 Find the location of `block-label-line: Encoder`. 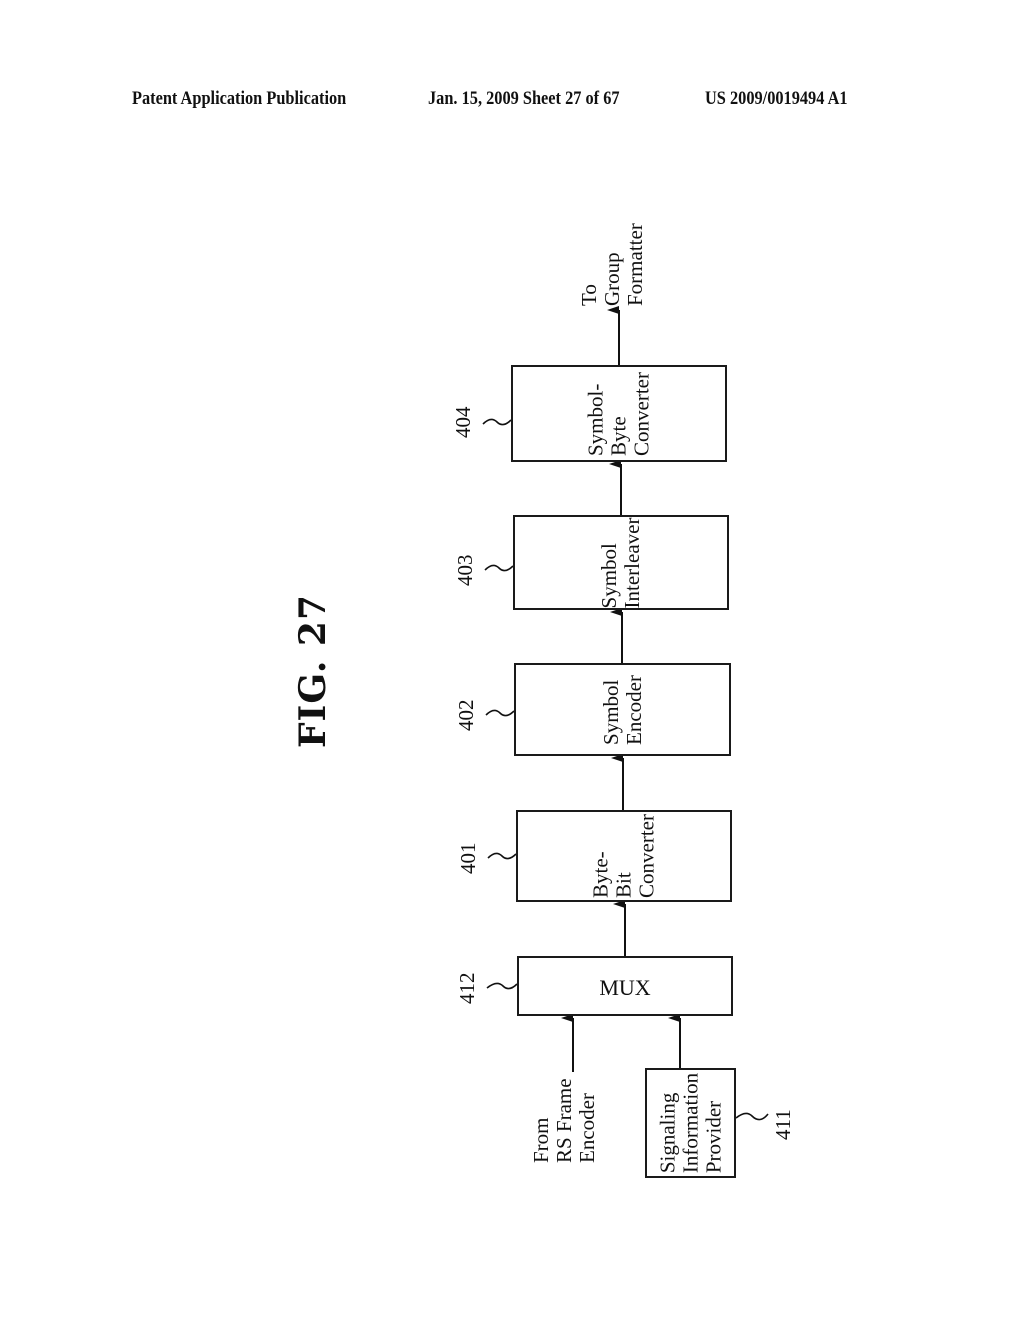

block-label-line: Encoder is located at coordinates (633, 709).